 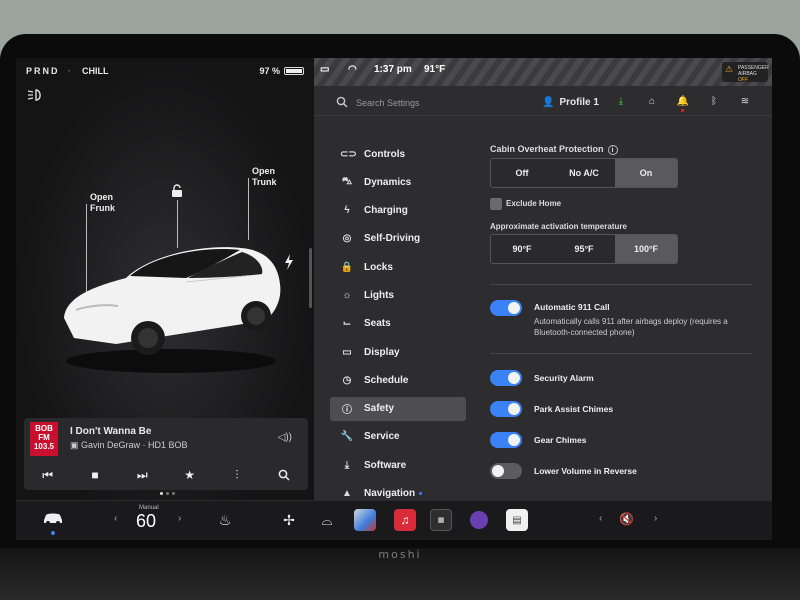 What do you see at coordinates (612, 150) in the screenshot?
I see `info-icon: i` at bounding box center [612, 150].